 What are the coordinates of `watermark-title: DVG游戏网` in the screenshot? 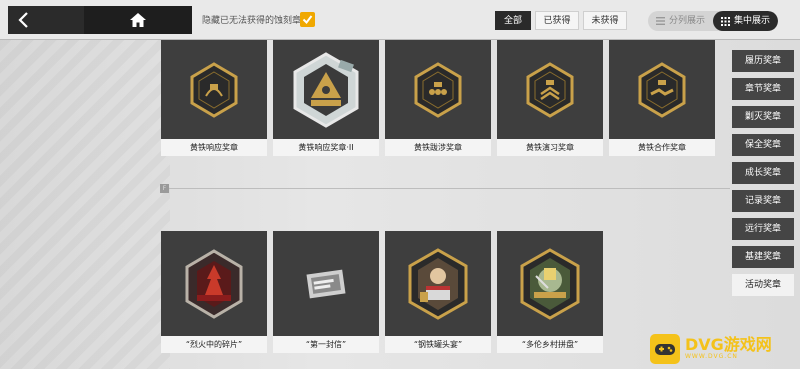 It's located at (728, 344).